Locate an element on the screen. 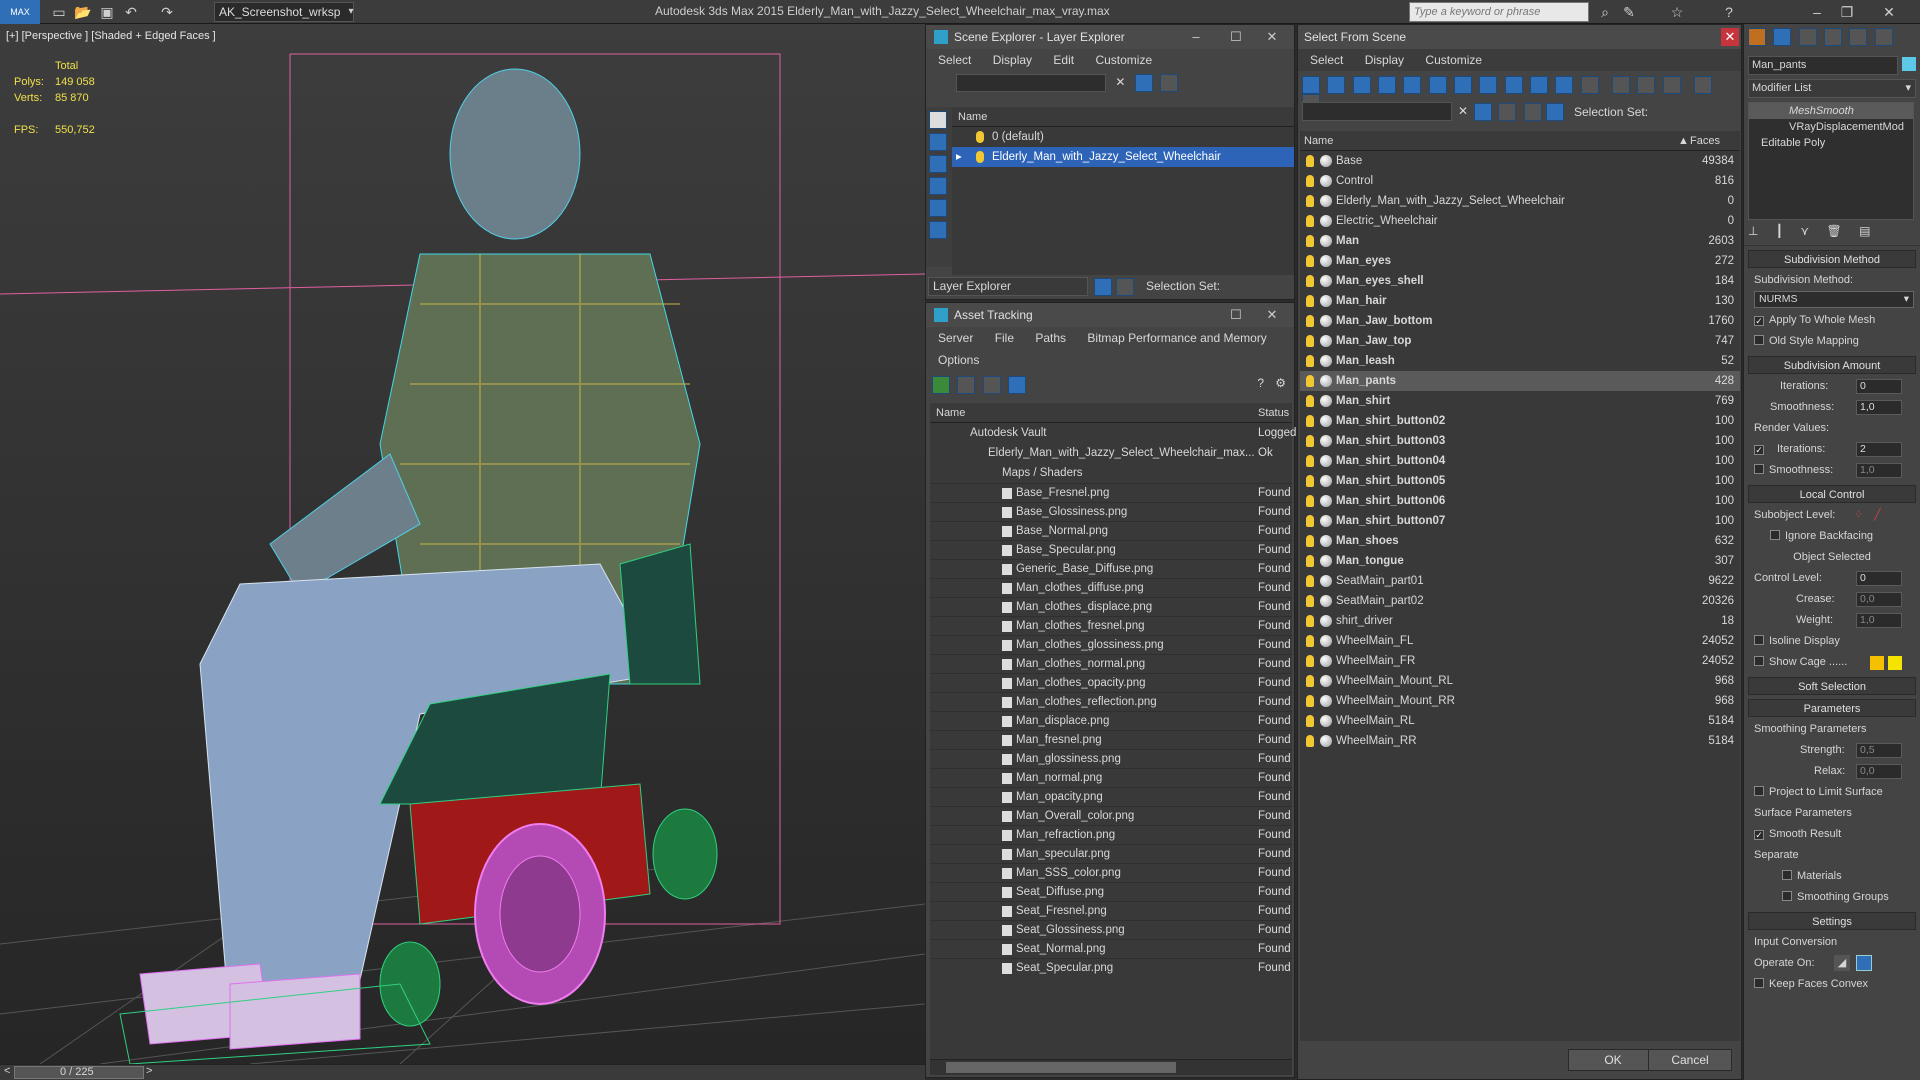  old-style-mapping-checkbox: Old Style Mapping is located at coordinates (1832, 341).